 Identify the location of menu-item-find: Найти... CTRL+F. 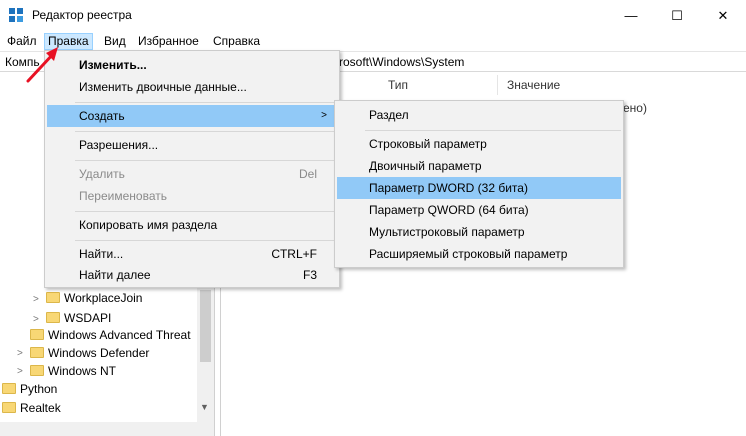
(192, 254).